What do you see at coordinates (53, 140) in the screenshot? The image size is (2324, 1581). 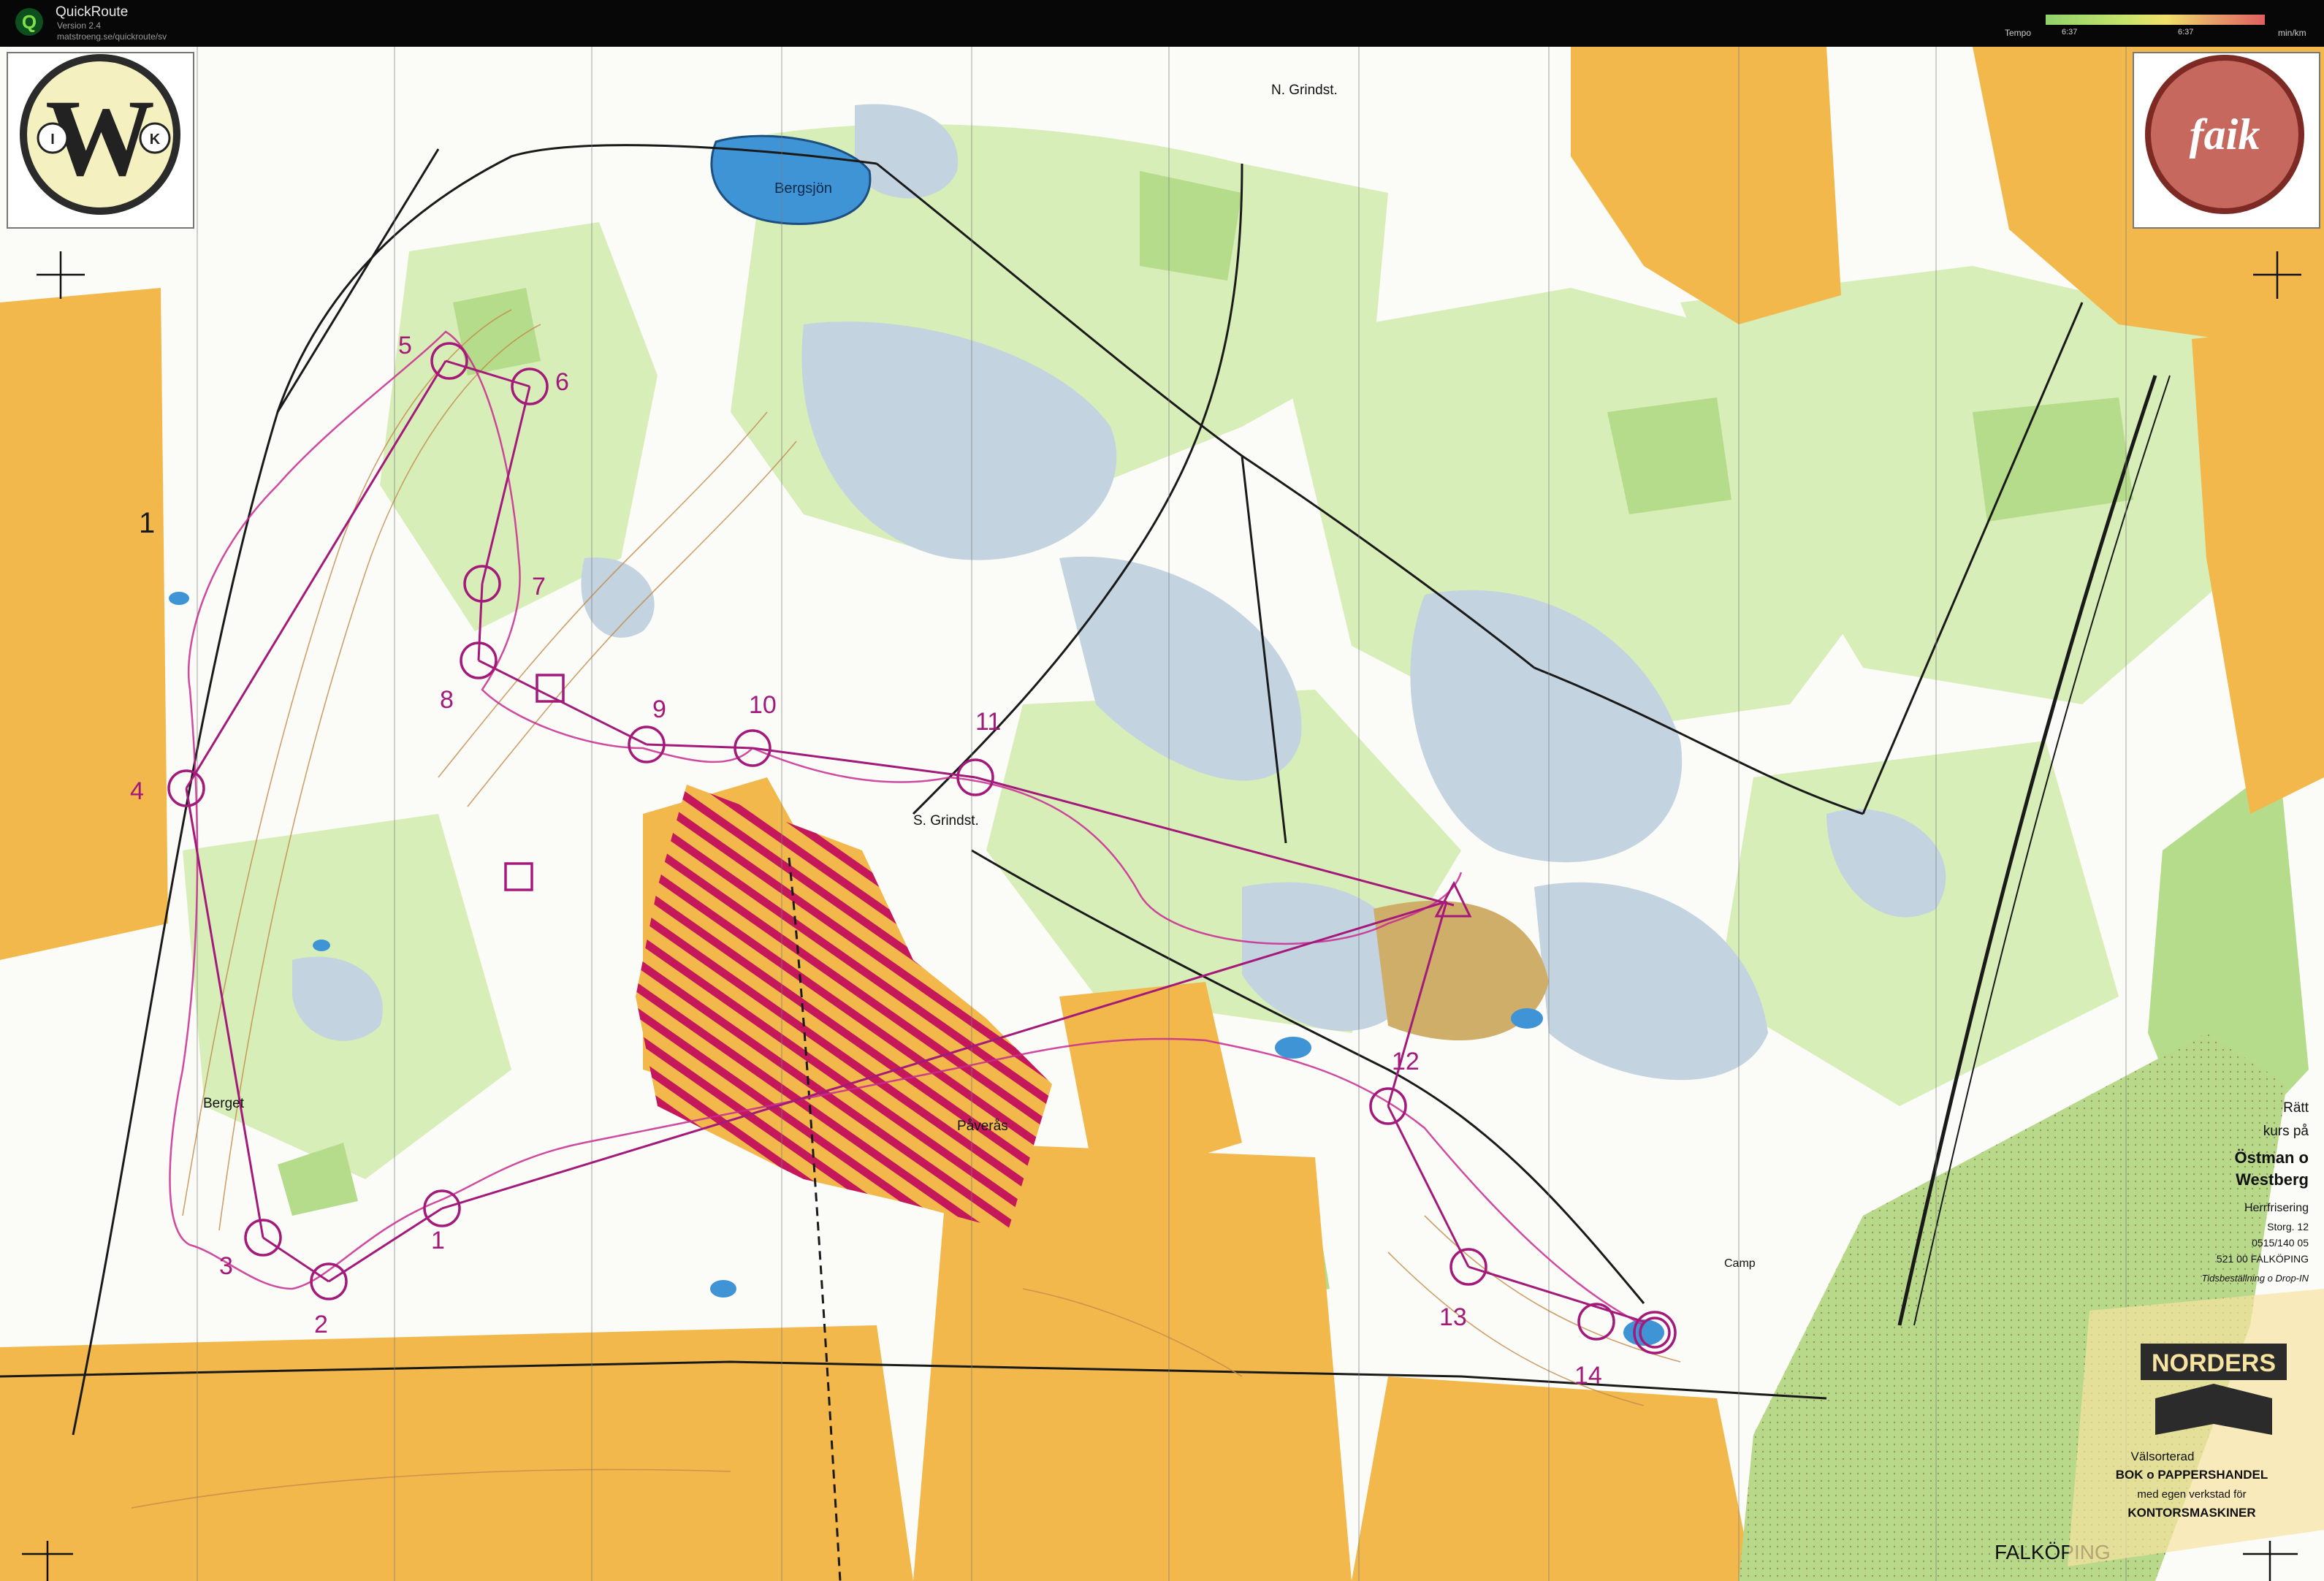 I see `logo-left-i: I` at bounding box center [53, 140].